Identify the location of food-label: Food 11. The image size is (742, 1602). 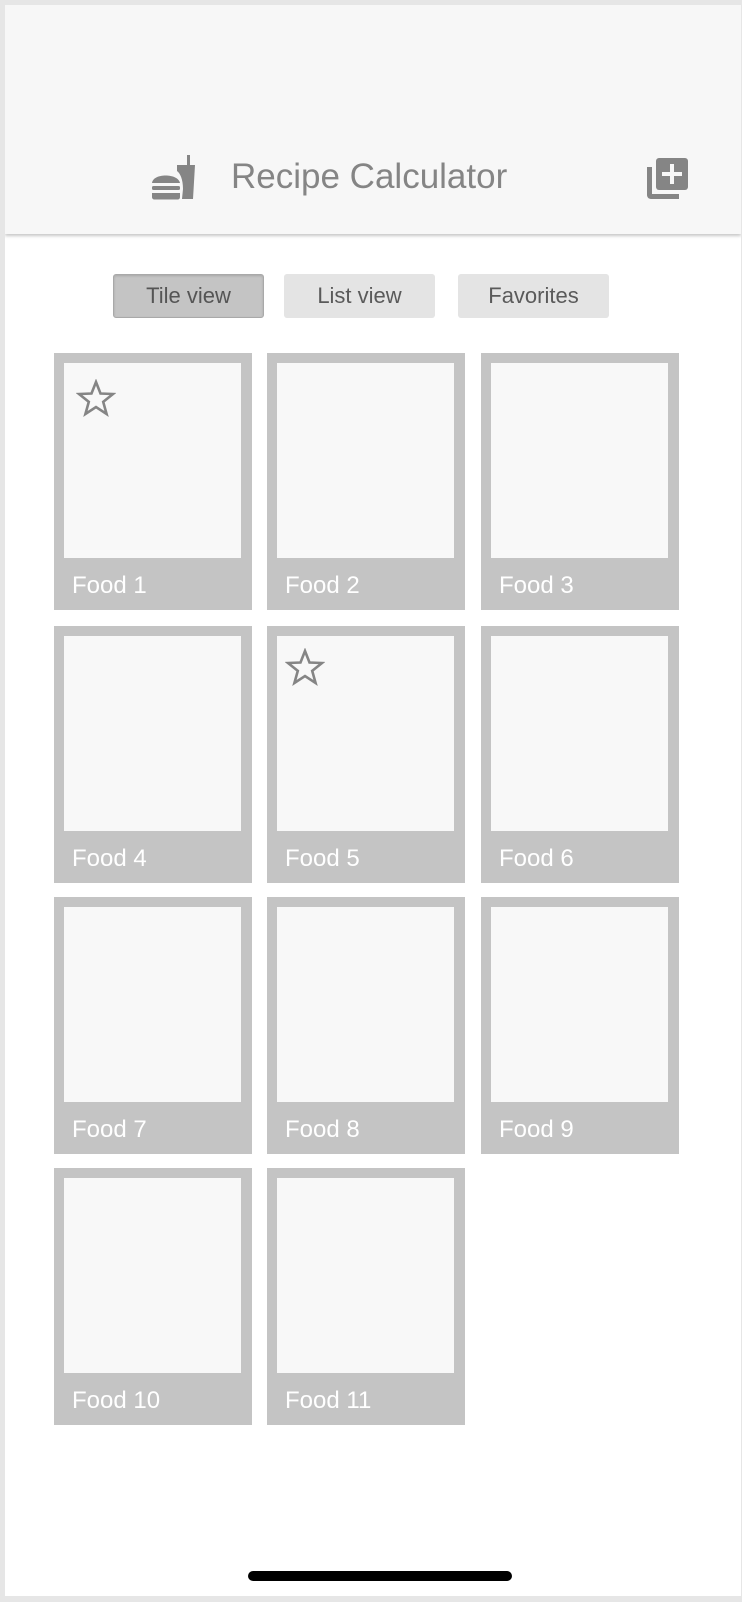
(328, 1400).